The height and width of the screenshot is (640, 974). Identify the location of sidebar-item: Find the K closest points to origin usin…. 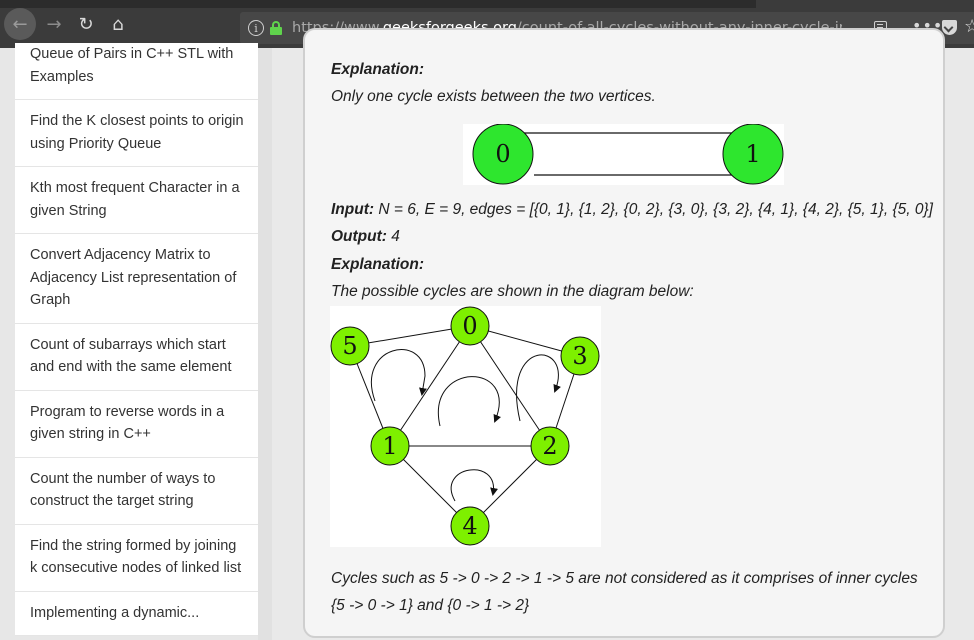
(136, 133).